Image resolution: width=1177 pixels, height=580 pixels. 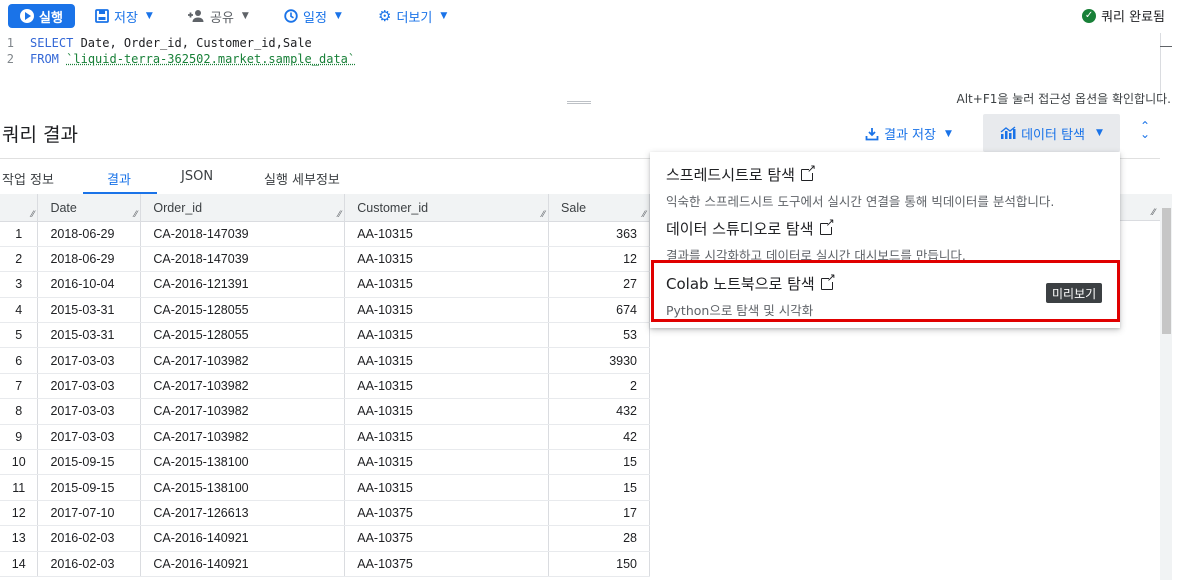 What do you see at coordinates (89, 284) in the screenshot?
I see `table-cell: 2016-10-04` at bounding box center [89, 284].